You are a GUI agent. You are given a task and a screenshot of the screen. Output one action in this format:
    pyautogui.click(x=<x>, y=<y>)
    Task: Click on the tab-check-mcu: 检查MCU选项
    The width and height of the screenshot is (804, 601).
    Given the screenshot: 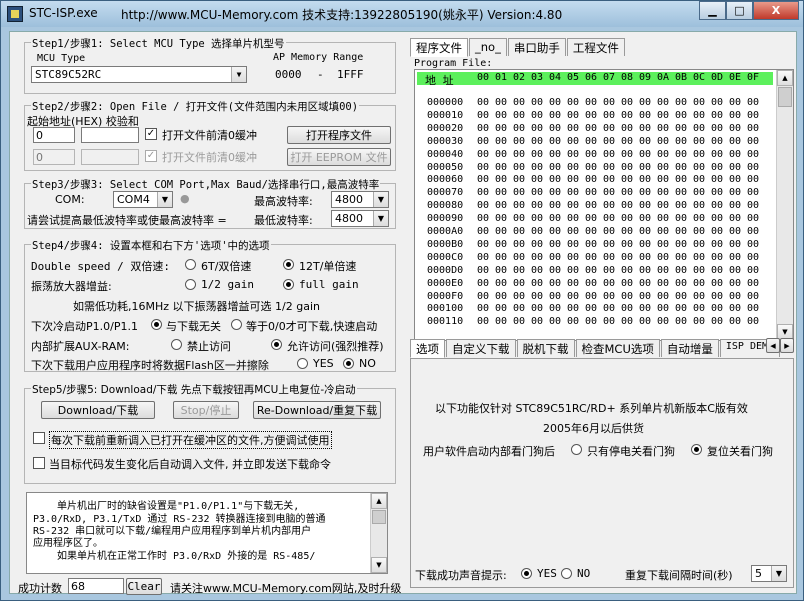 What is the action you would take?
    pyautogui.click(x=617, y=348)
    